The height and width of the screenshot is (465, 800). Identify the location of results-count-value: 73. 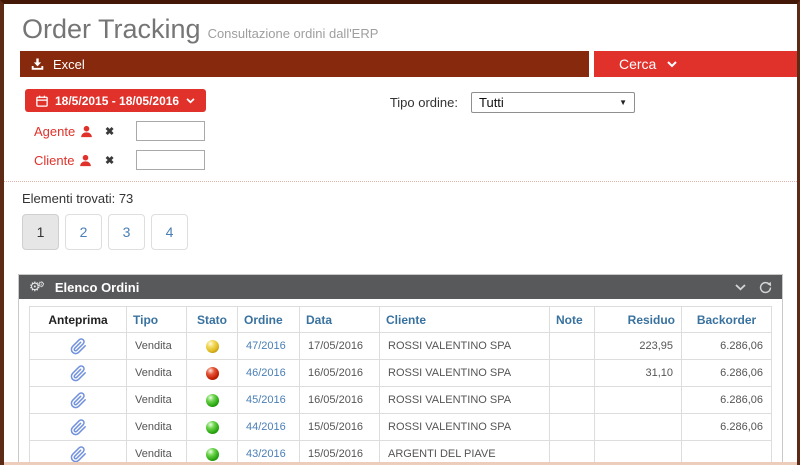
(126, 198).